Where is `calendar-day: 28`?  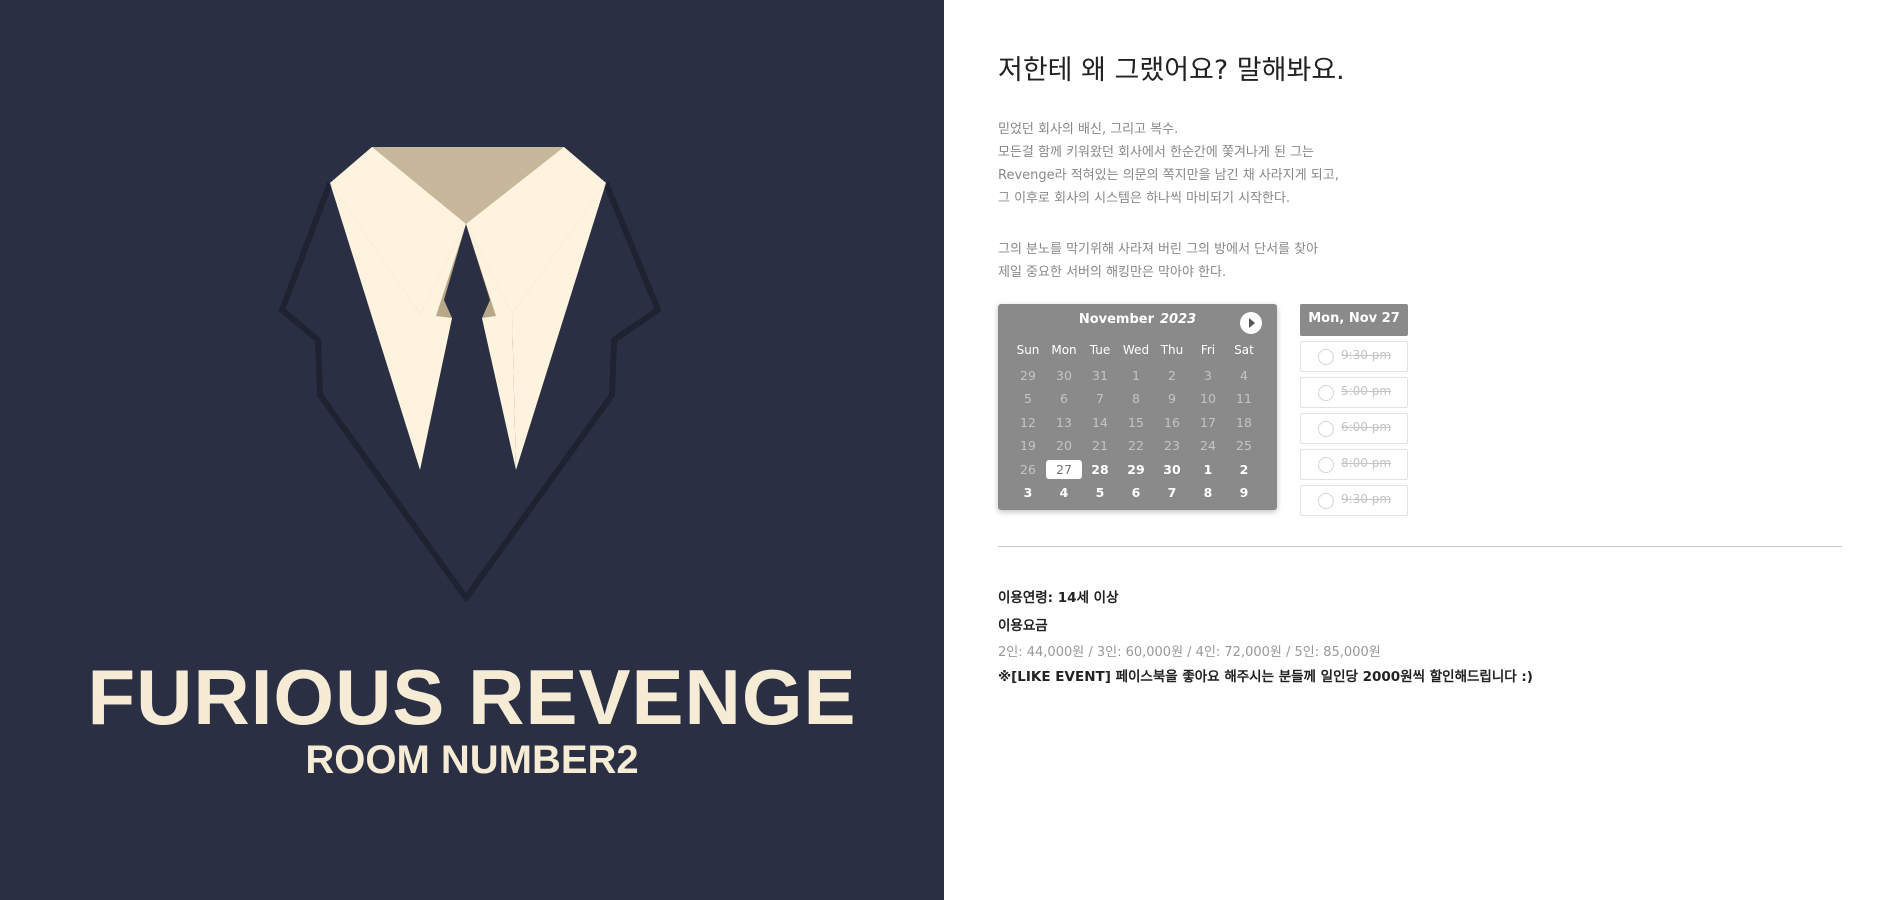
calendar-day: 28 is located at coordinates (1100, 470).